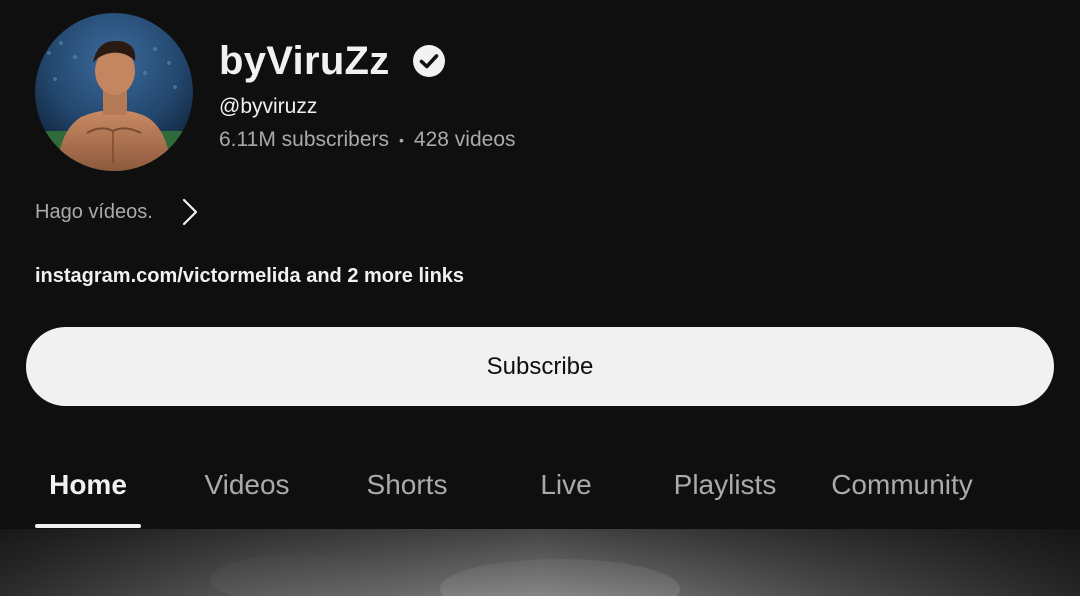 This screenshot has height=596, width=1080. What do you see at coordinates (88, 526) in the screenshot?
I see `active-tab-indicator` at bounding box center [88, 526].